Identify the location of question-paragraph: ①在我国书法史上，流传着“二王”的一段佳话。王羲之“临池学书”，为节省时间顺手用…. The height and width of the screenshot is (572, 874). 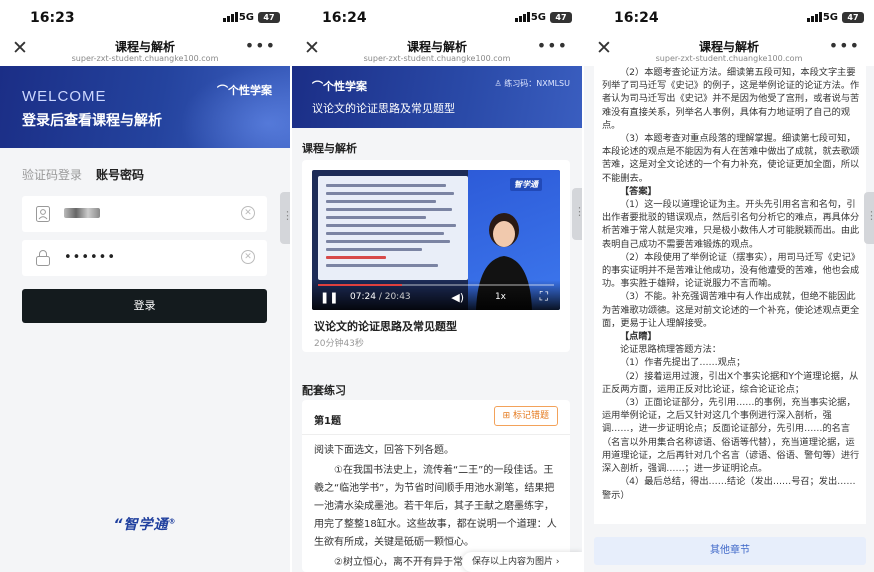
(435, 506).